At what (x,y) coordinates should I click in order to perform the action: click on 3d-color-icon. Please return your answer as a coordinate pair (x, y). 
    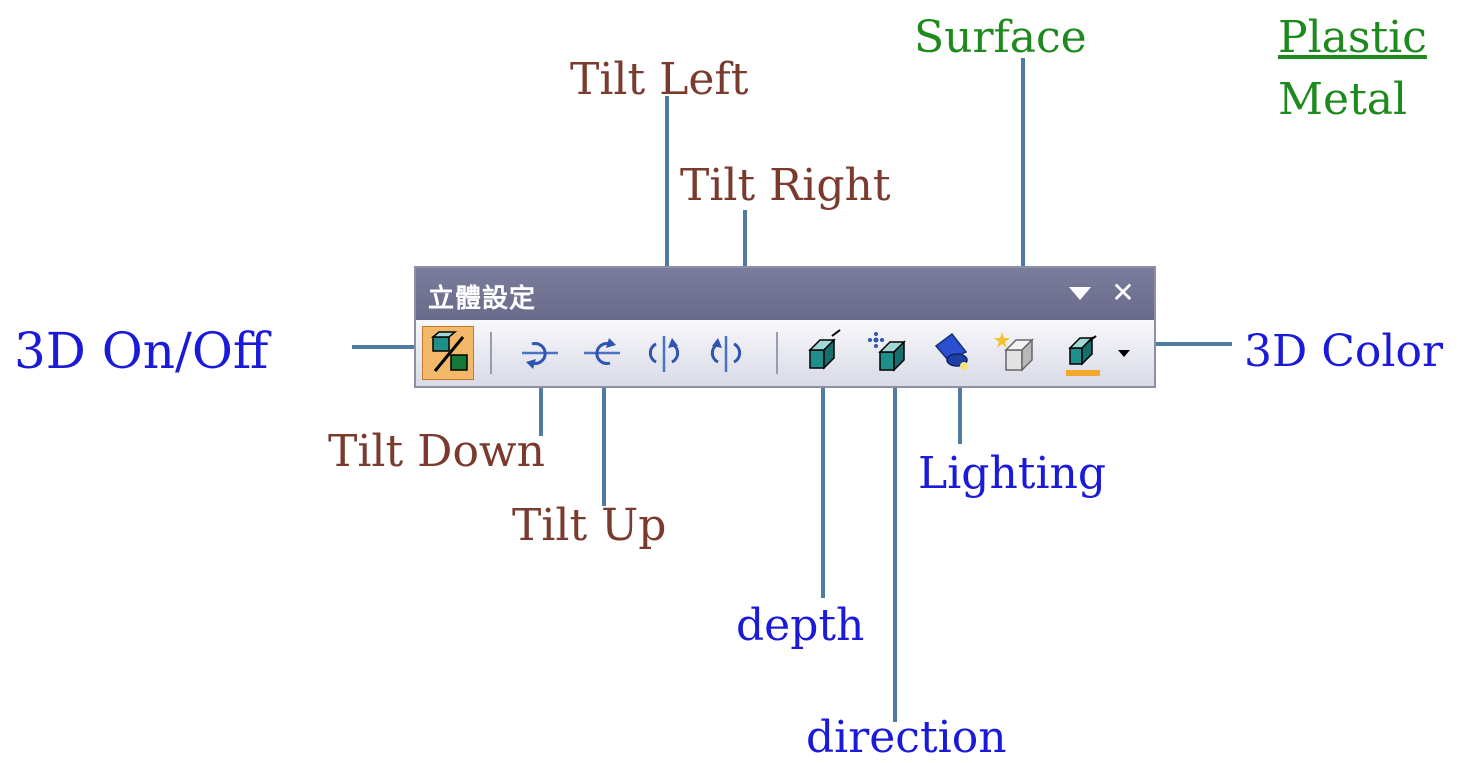
    Looking at the image, I should click on (1083, 355).